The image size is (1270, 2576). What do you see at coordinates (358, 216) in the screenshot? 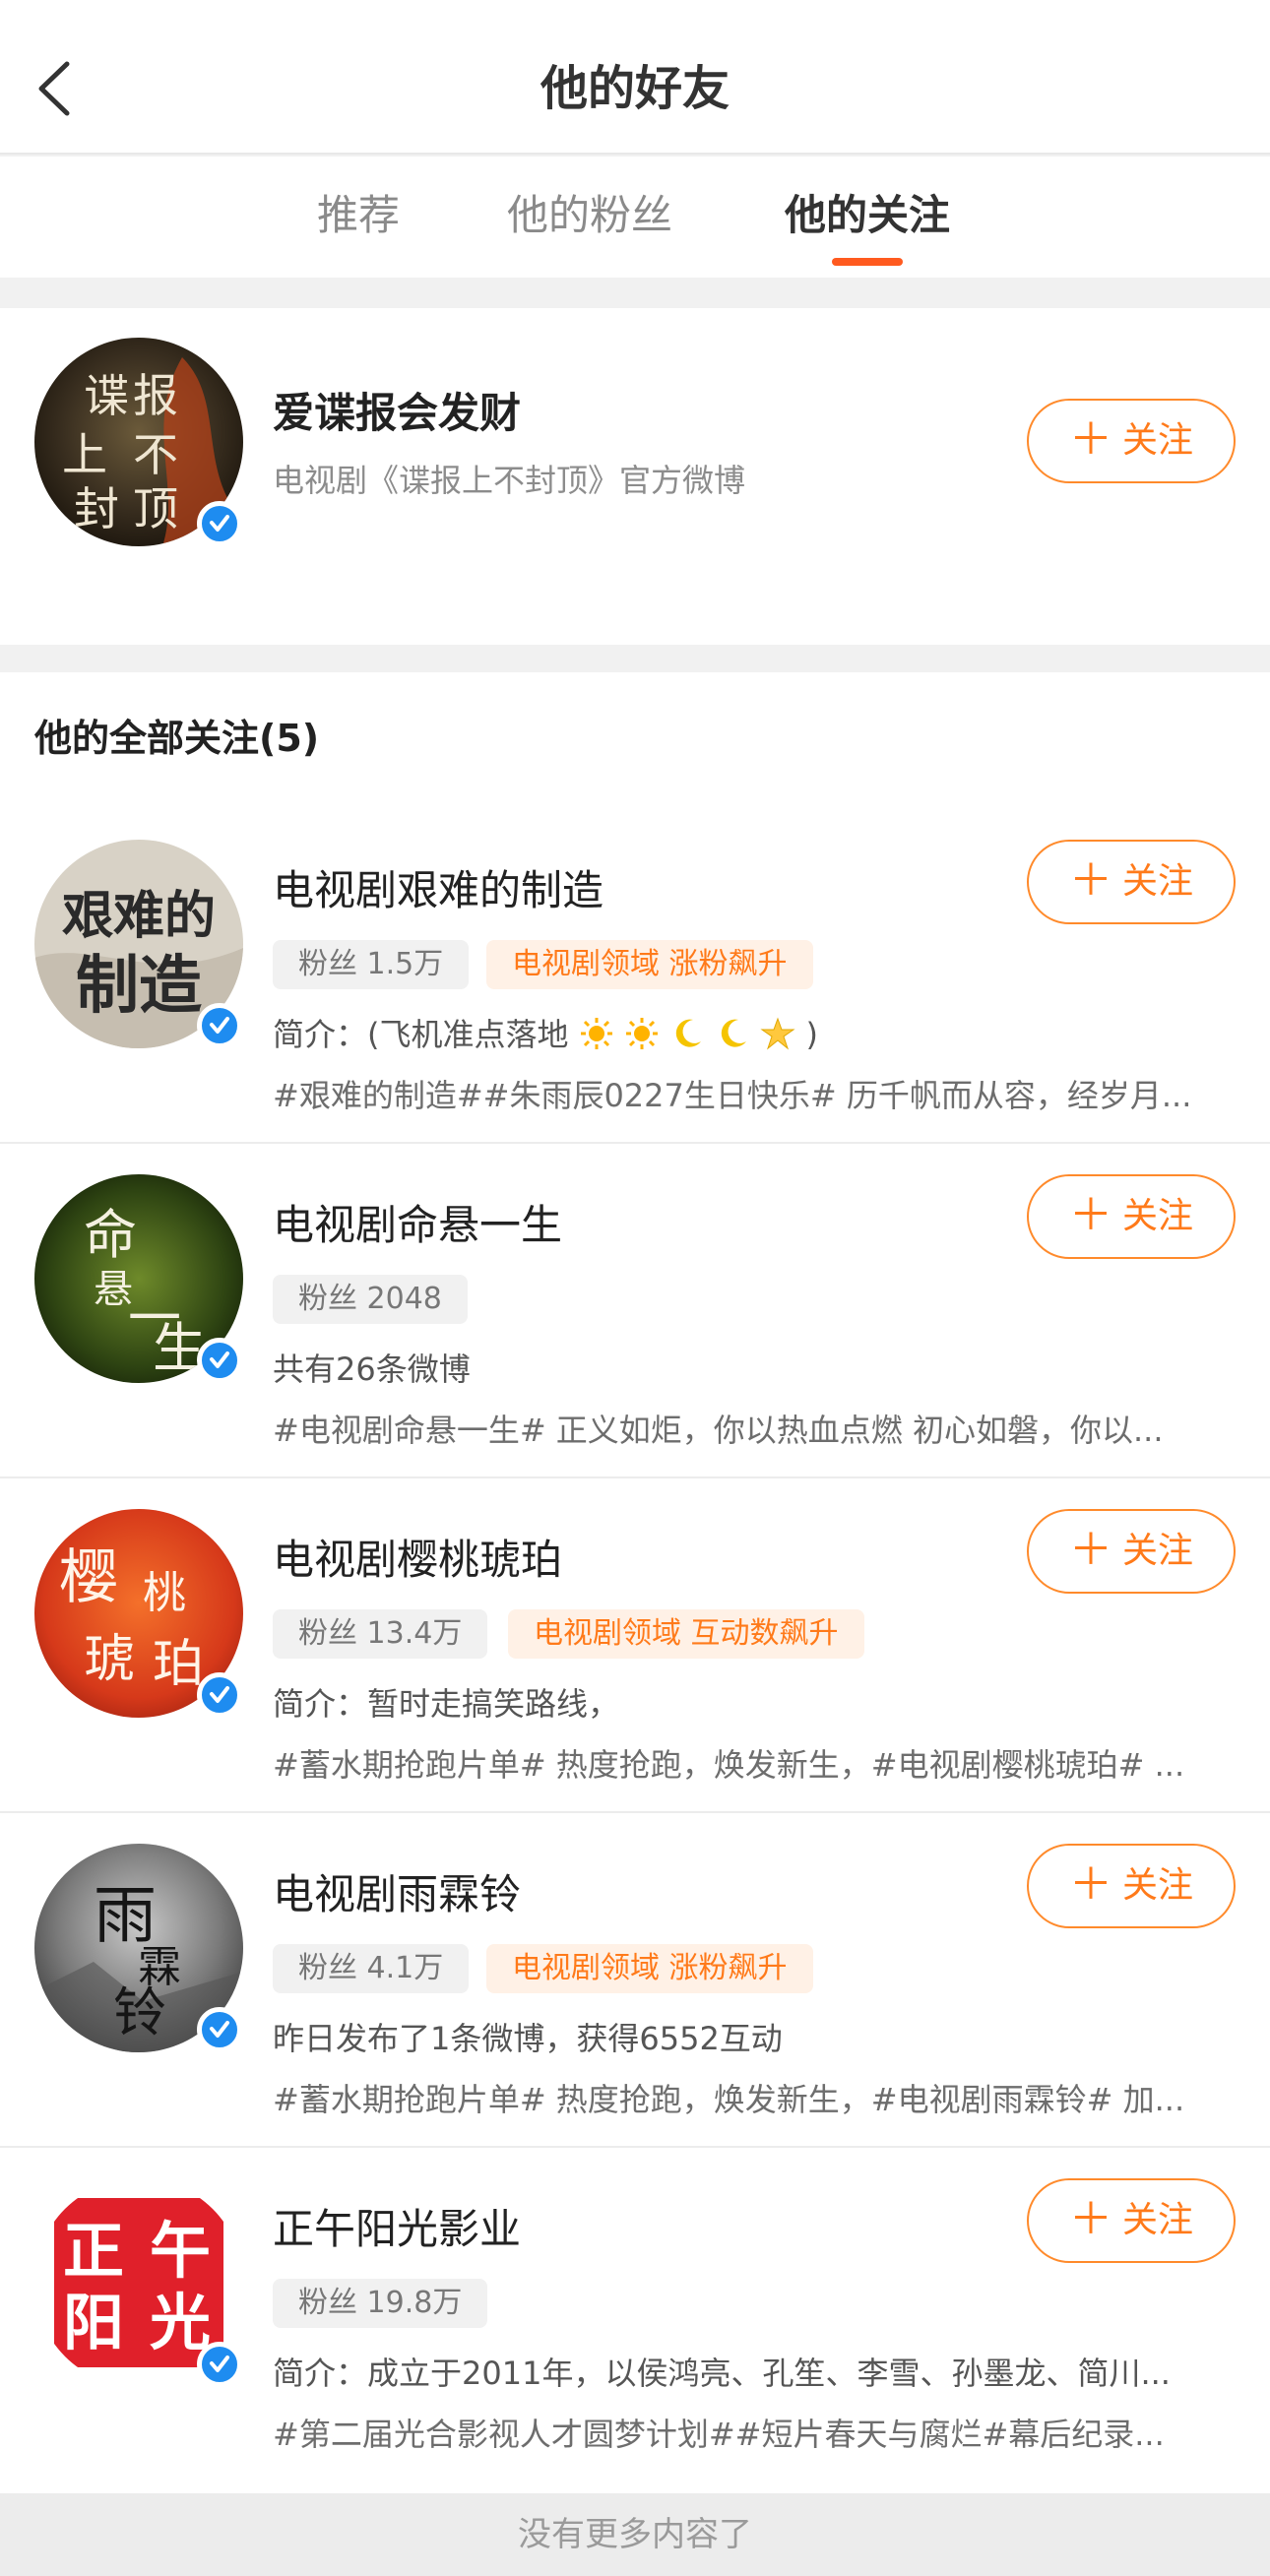
I see `tab-recommend: 推荐` at bounding box center [358, 216].